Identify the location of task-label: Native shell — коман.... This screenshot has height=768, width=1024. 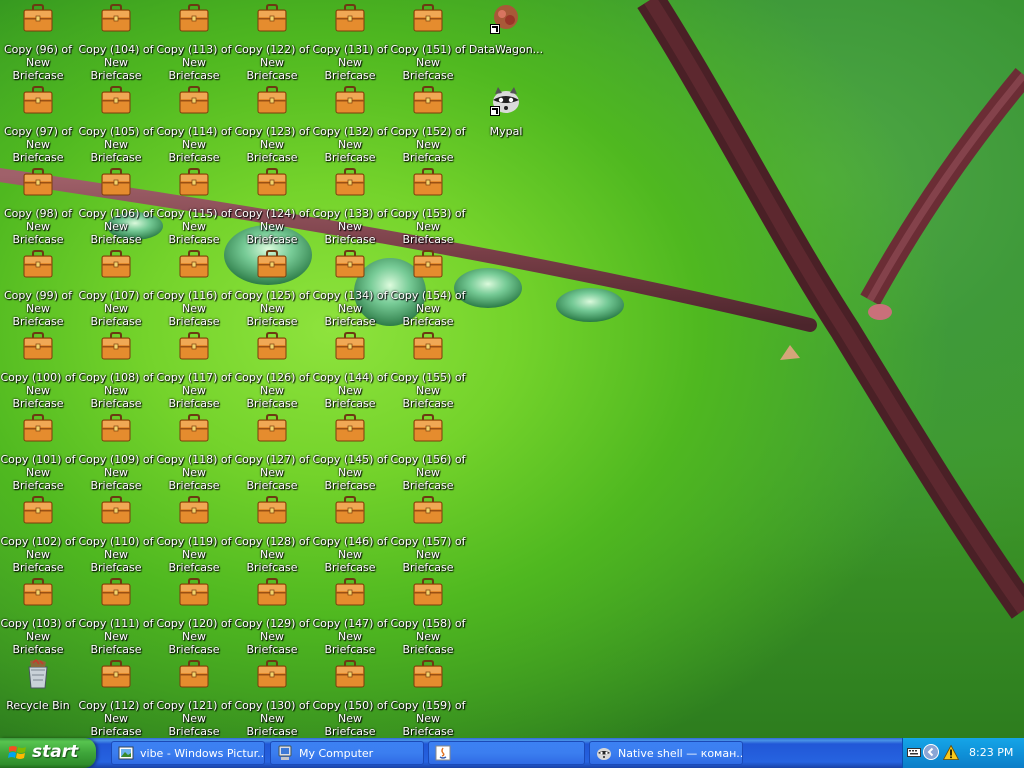
(680, 753).